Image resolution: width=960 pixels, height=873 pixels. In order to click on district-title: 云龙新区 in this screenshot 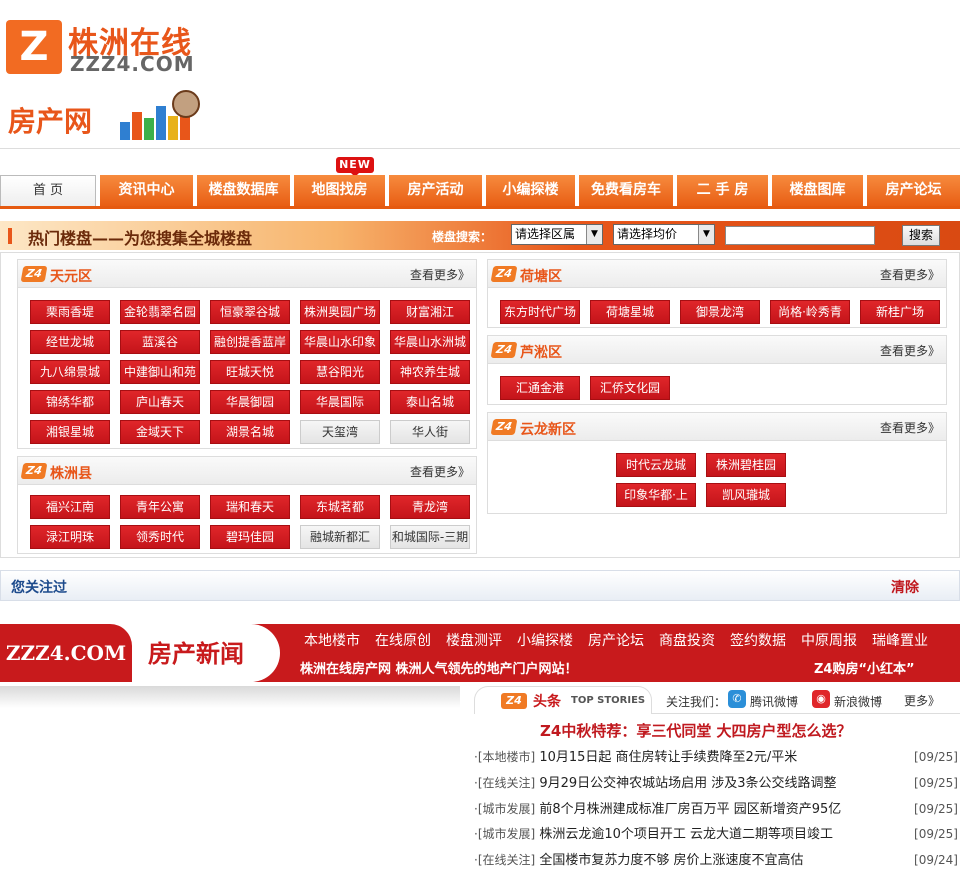, I will do `click(548, 429)`.